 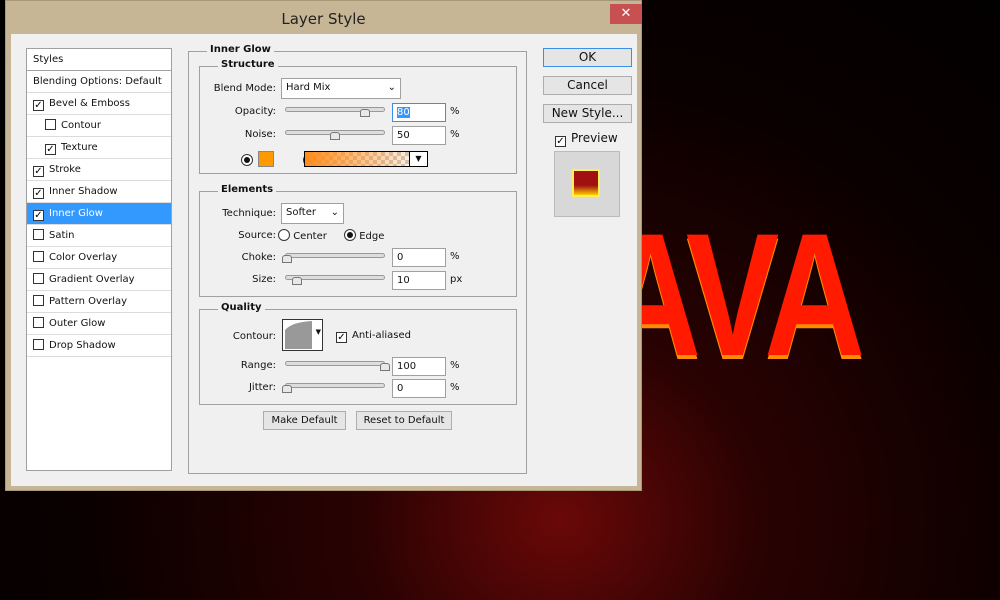 What do you see at coordinates (419, 388) in the screenshot?
I see `jitter-input: 0` at bounding box center [419, 388].